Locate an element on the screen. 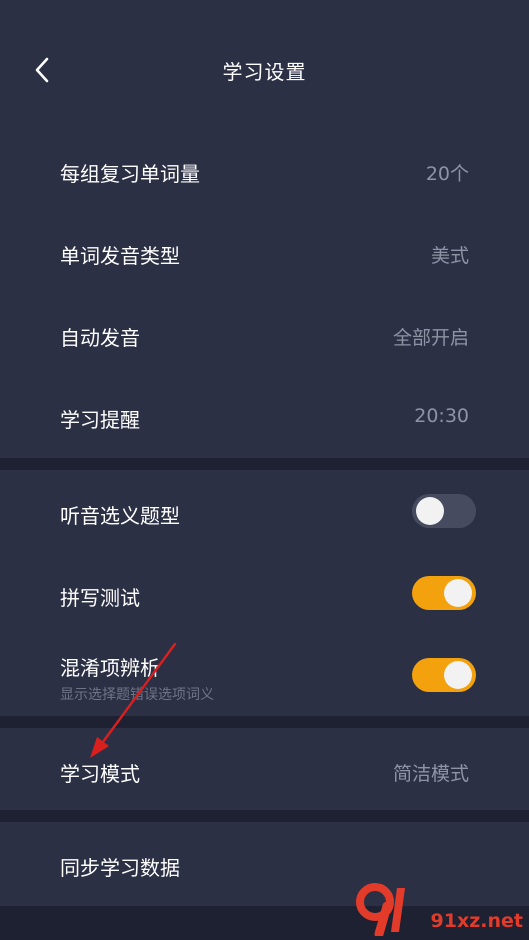  setting-label: 混淆项辨析 is located at coordinates (110, 668).